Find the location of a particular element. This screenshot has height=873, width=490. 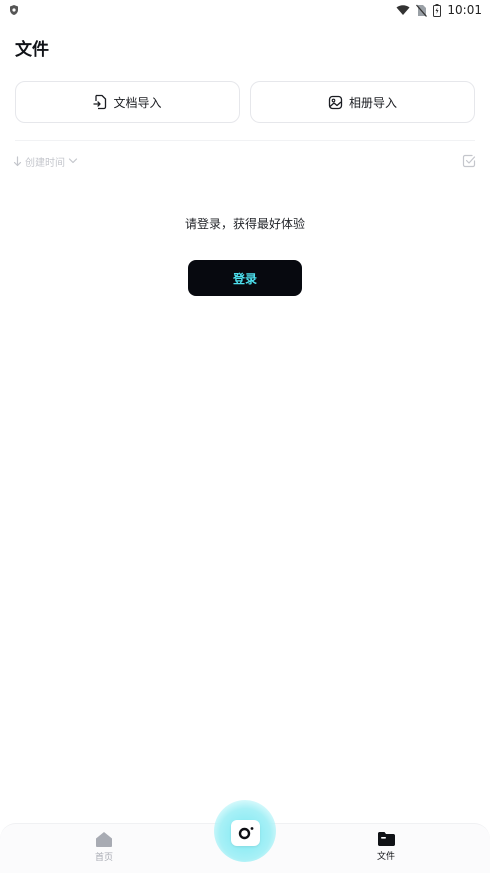

album-import-button: 相册导入 is located at coordinates (362, 102).